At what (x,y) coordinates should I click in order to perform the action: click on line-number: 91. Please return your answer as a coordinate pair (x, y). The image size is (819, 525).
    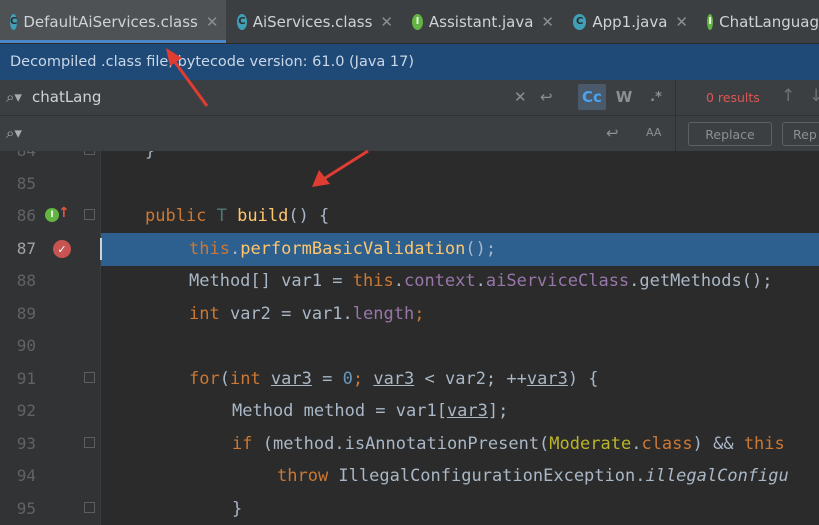
    Looking at the image, I should click on (26, 378).